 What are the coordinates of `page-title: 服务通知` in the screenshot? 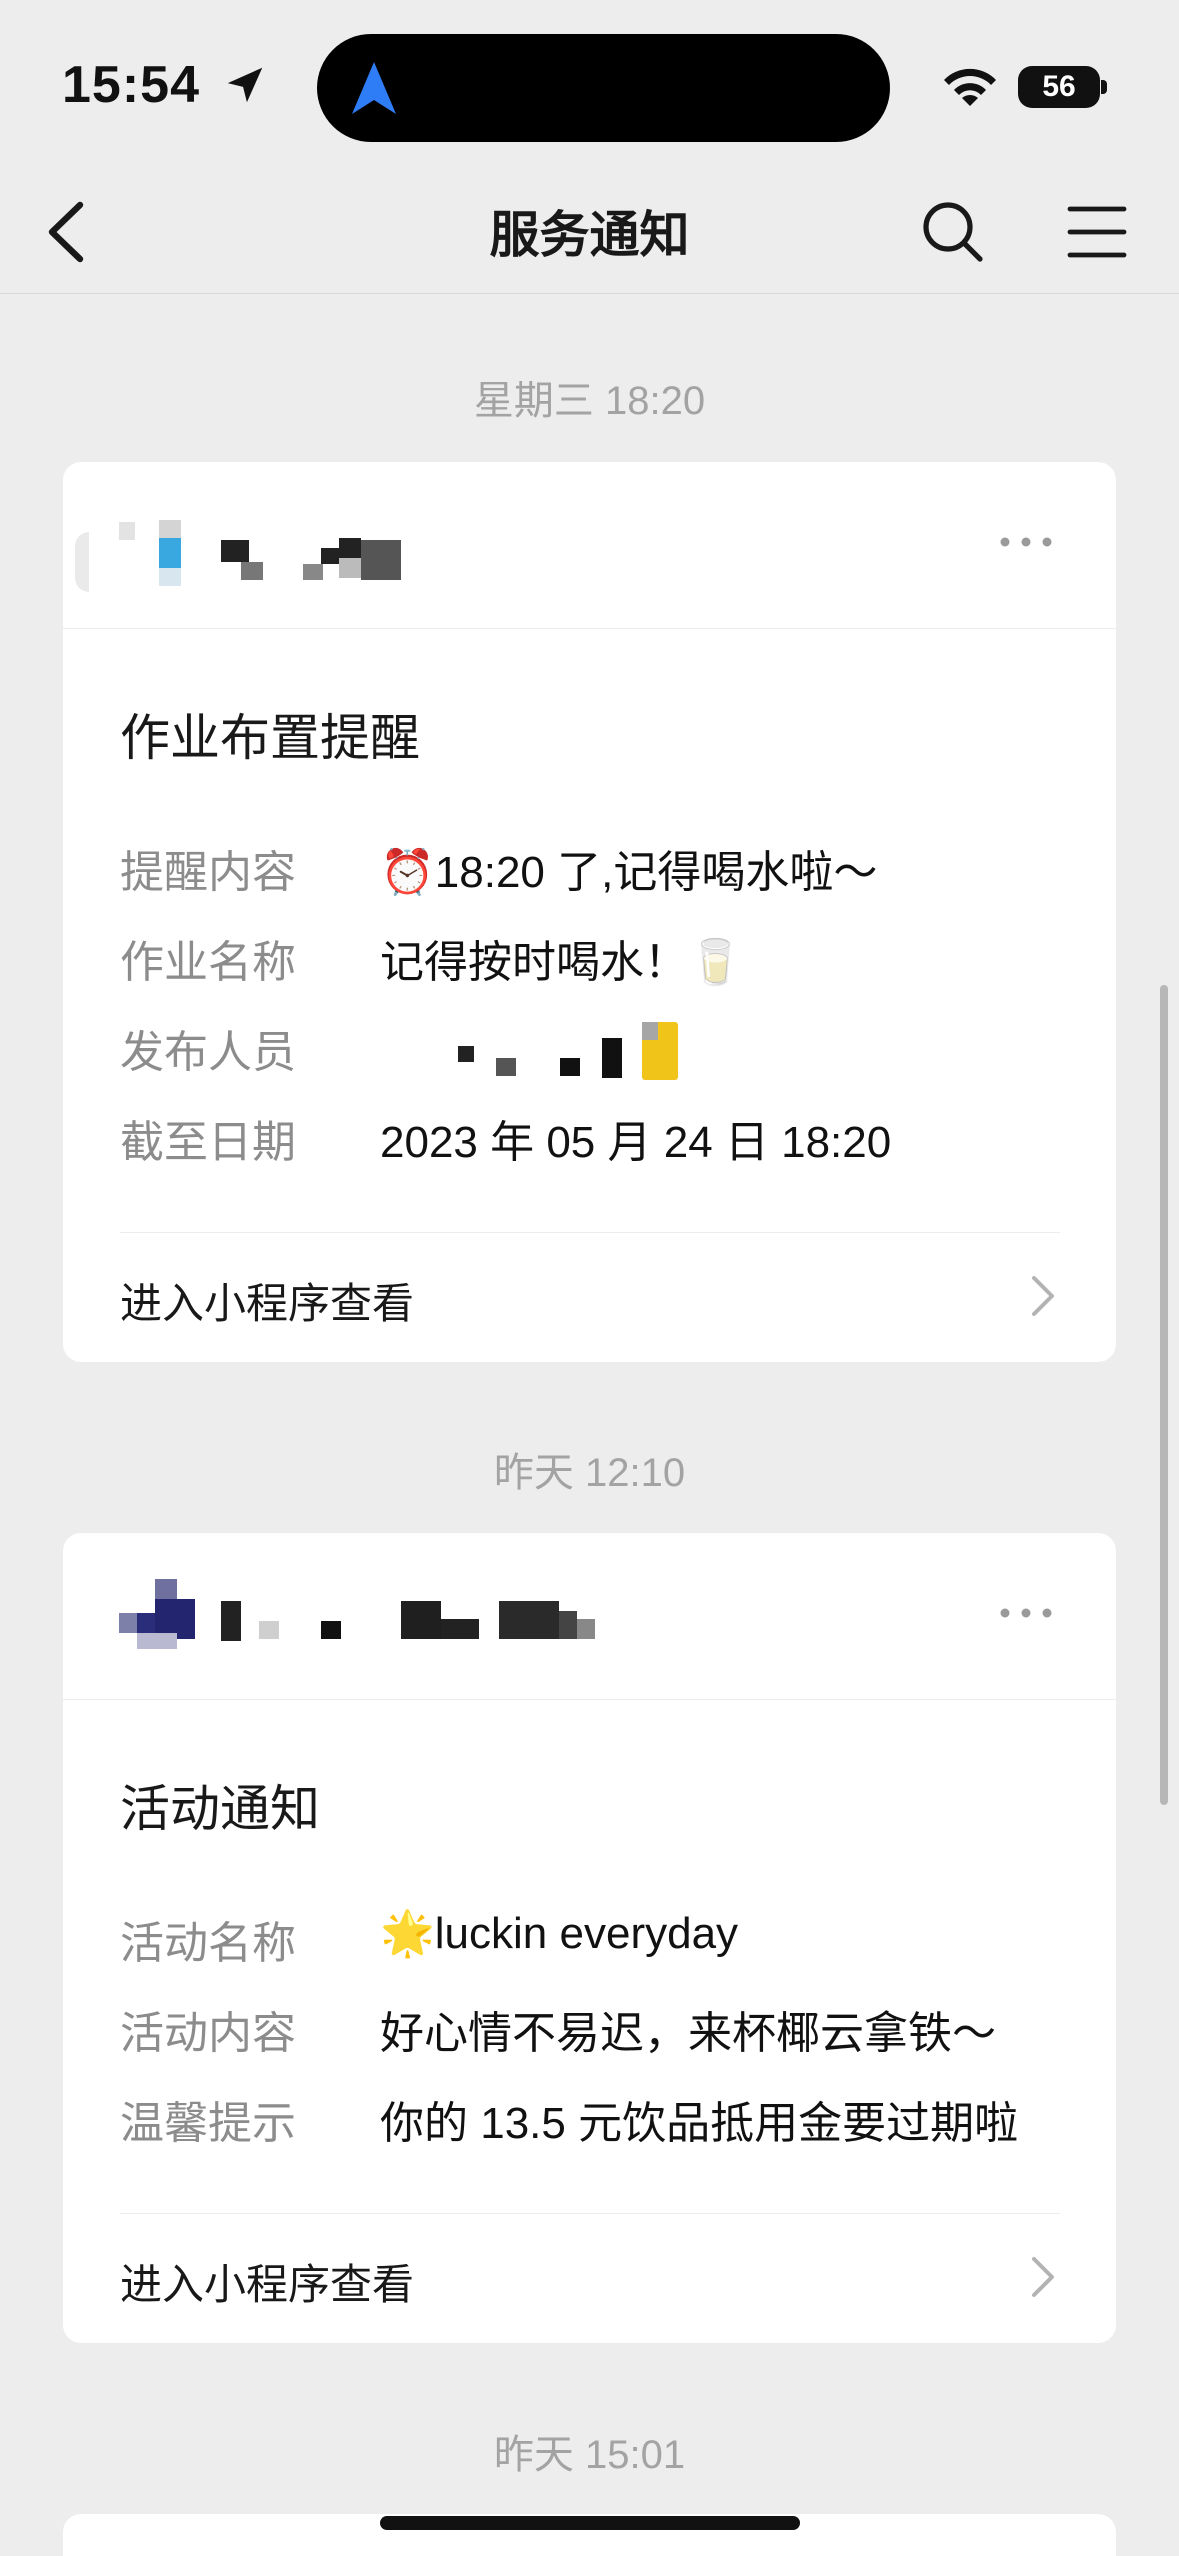 It's located at (589, 235).